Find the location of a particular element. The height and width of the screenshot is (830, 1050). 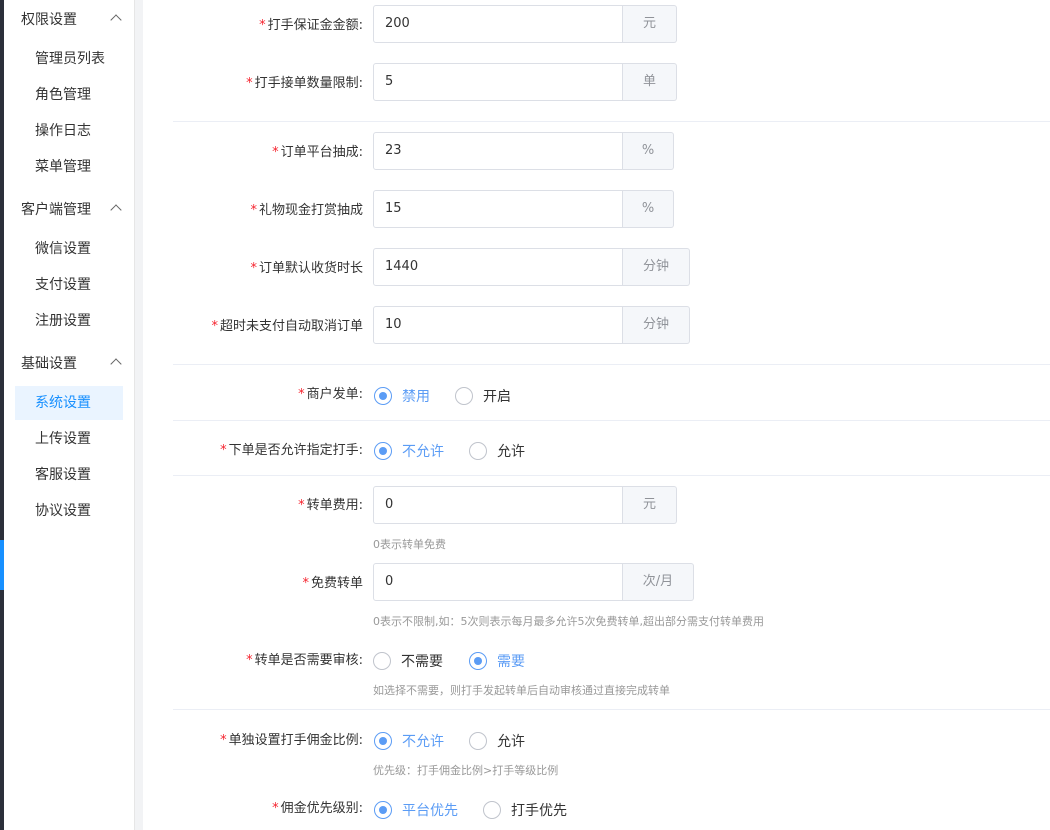

sidebar-group-basic: 基础设置 is located at coordinates (49, 363).